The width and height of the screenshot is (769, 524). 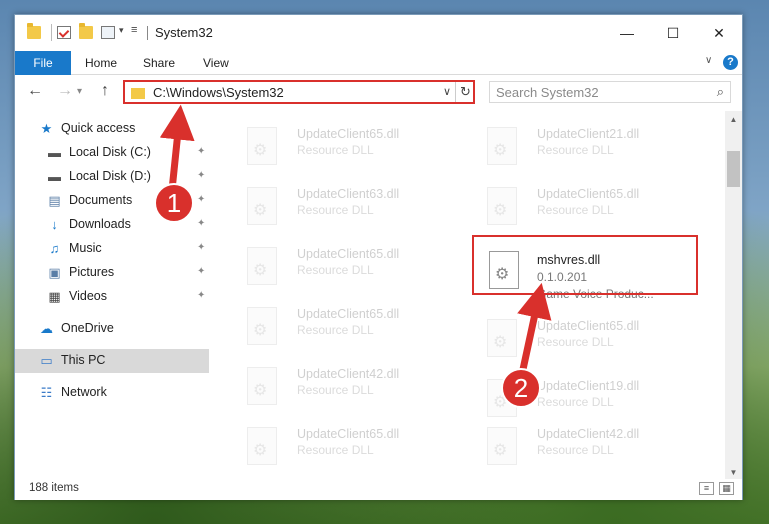 What do you see at coordinates (719, 33) in the screenshot?
I see `close-button: ✕` at bounding box center [719, 33].